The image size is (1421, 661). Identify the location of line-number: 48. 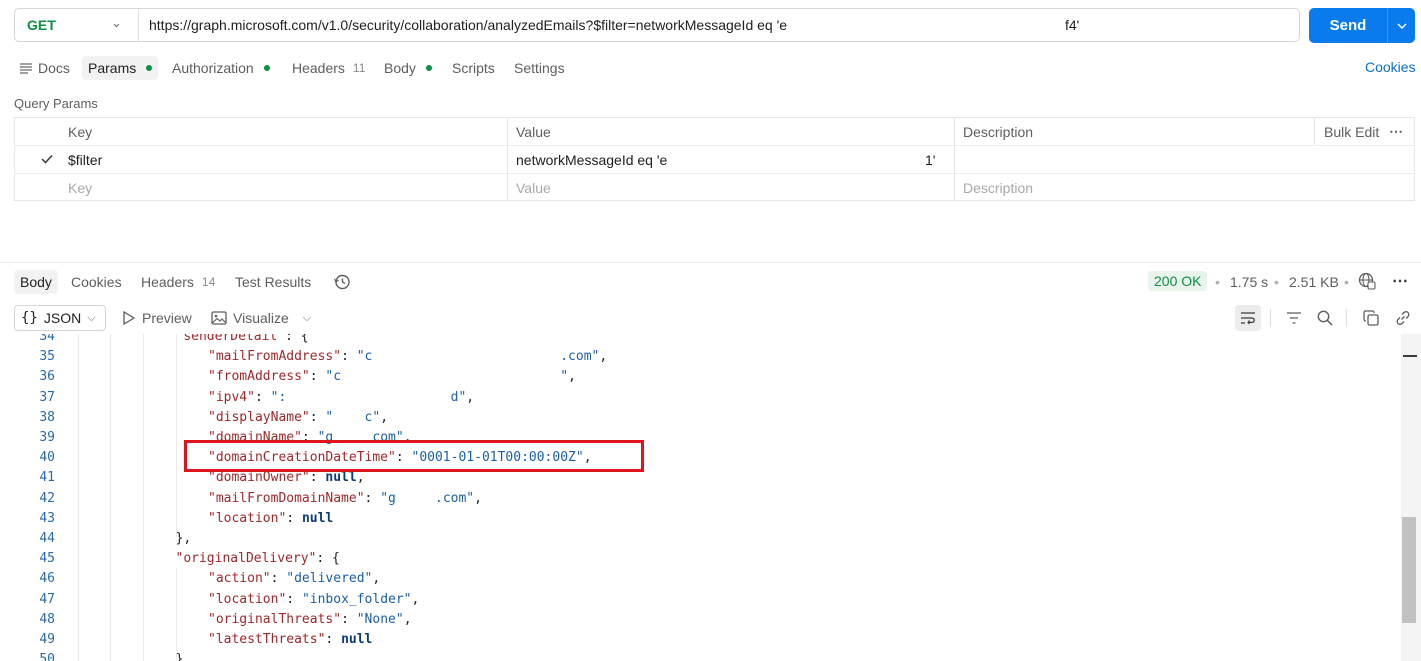
(47, 619).